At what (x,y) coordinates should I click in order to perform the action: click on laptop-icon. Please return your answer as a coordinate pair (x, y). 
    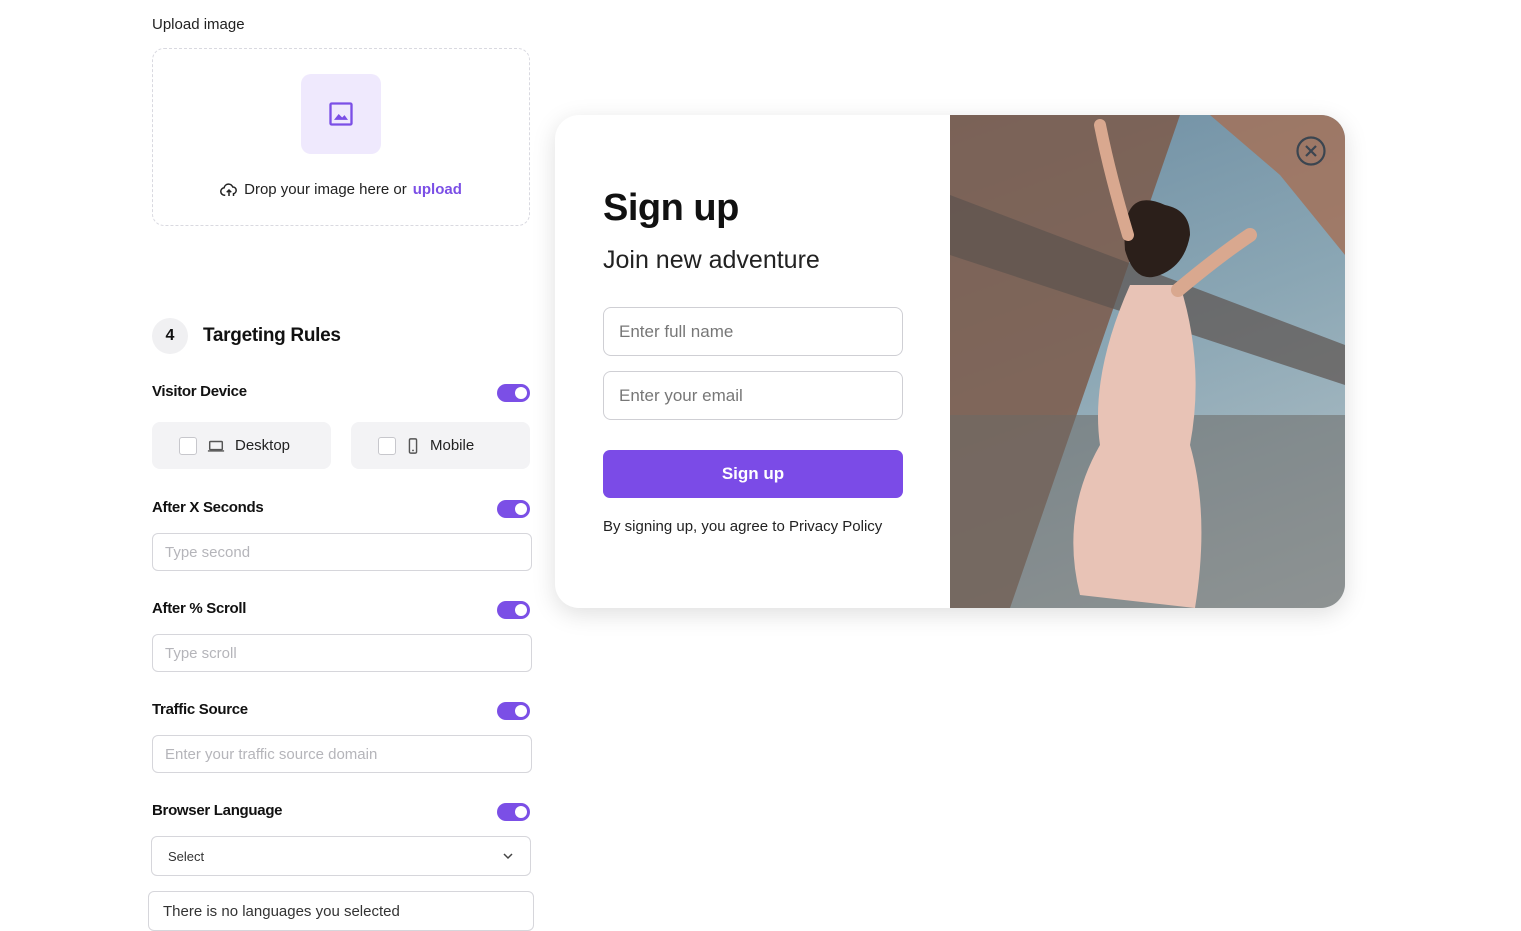
    Looking at the image, I should click on (216, 446).